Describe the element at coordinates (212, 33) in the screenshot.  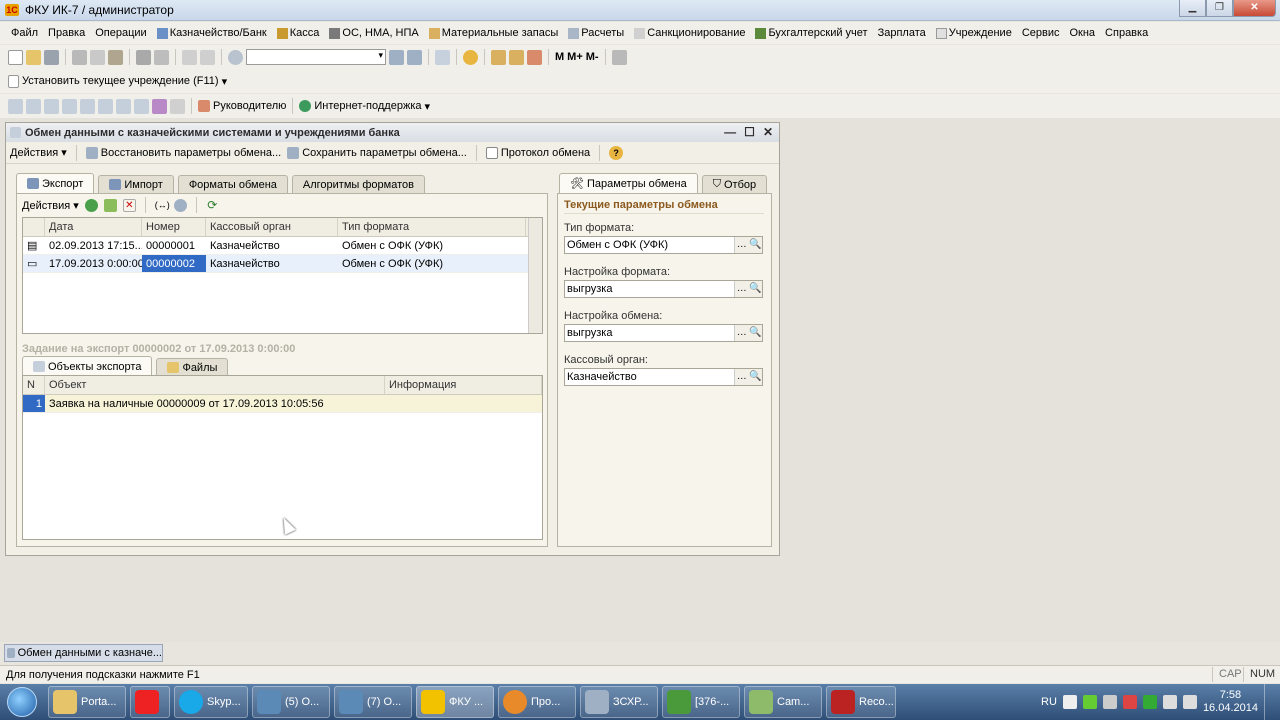
I see `menu-treasury: Казначейство/Банк` at that location.